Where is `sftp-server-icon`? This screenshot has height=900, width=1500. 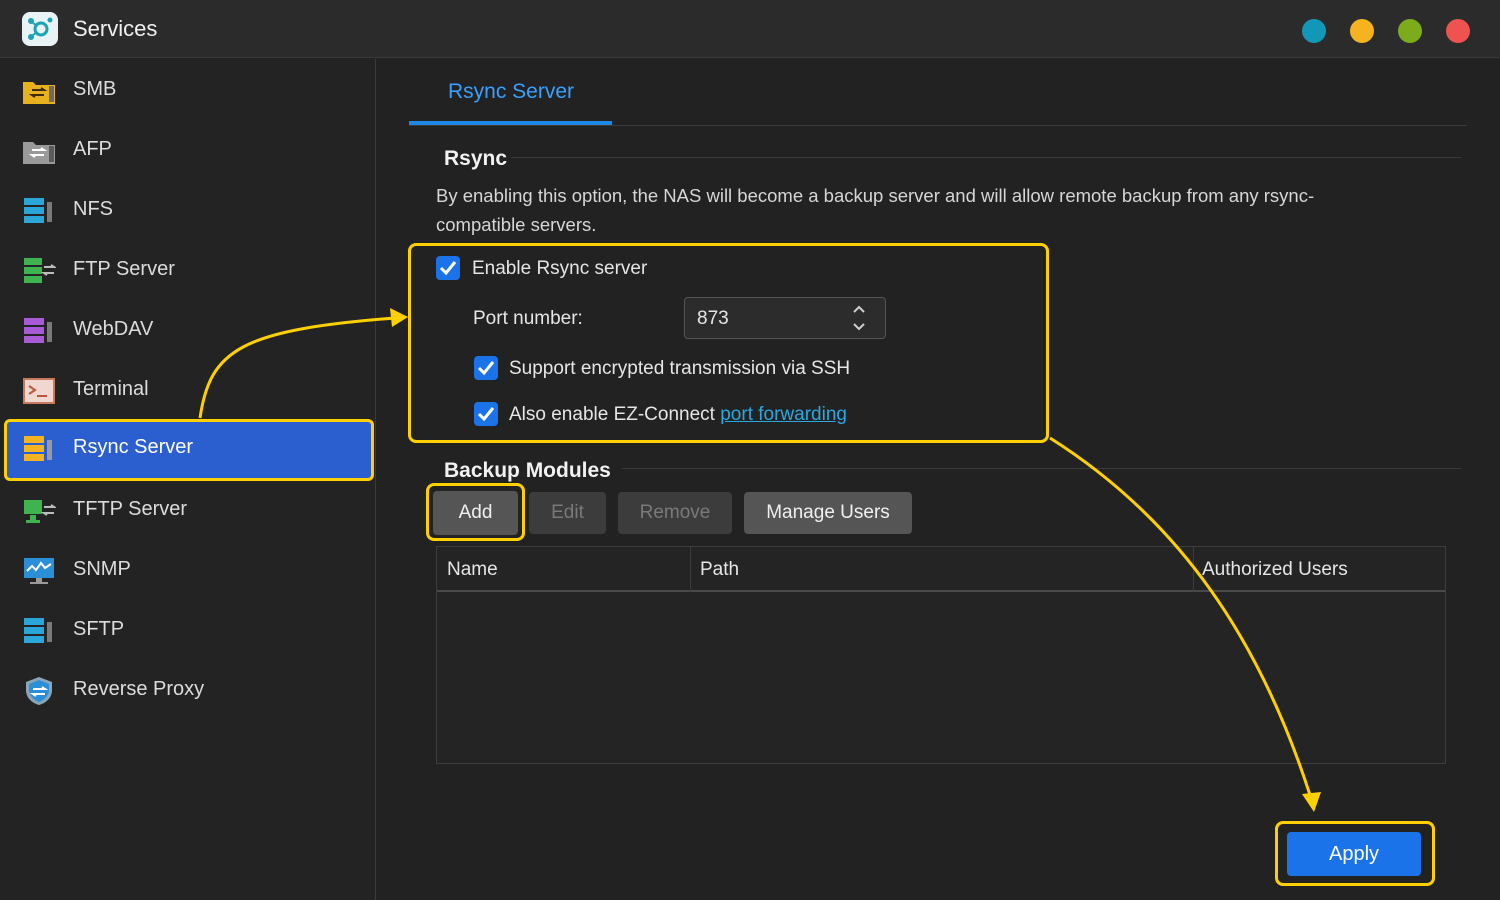 sftp-server-icon is located at coordinates (38, 630).